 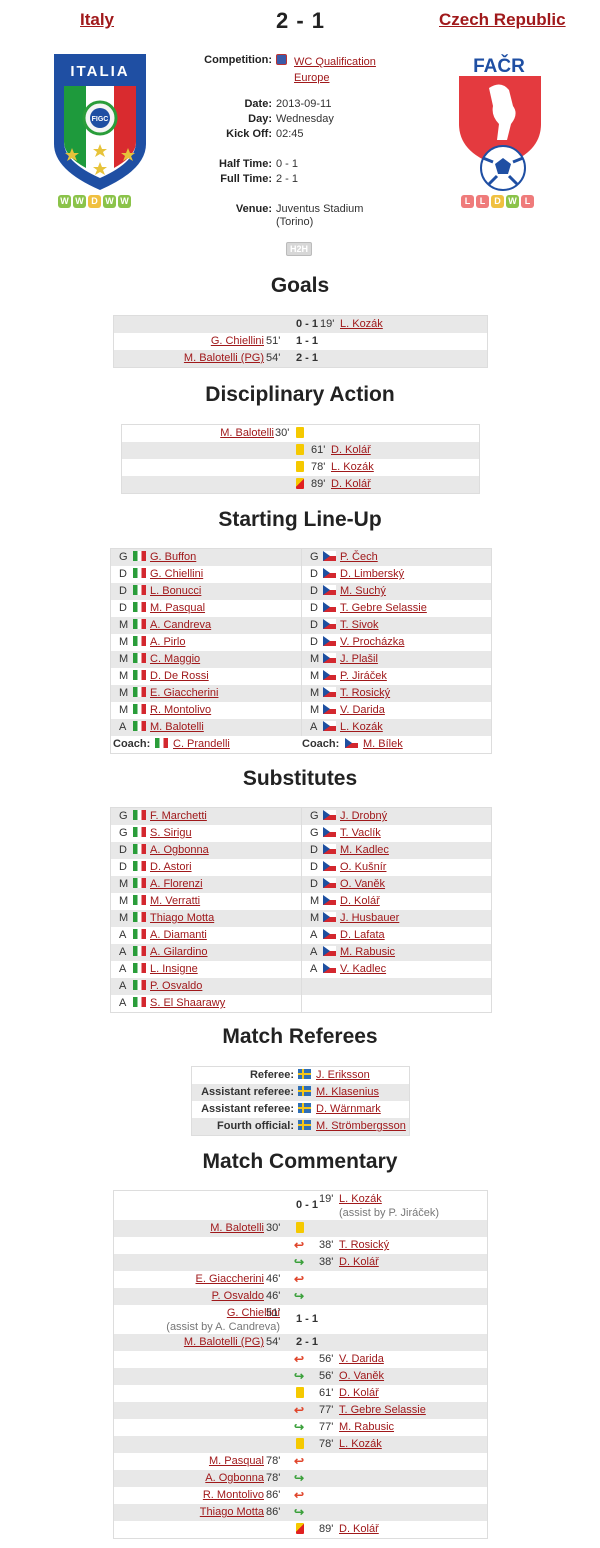 What do you see at coordinates (177, 608) in the screenshot?
I see `home-player-text: M. Pasqual` at bounding box center [177, 608].